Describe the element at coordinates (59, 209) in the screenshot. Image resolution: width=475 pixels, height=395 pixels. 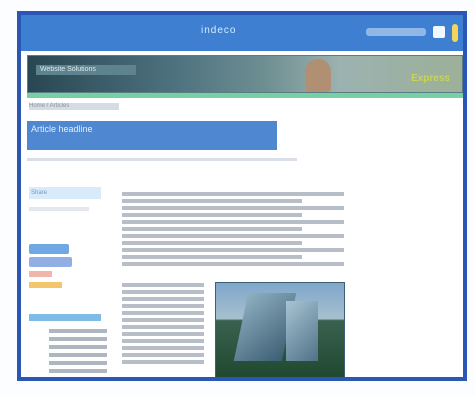
I see `sidebar-divider` at that location.